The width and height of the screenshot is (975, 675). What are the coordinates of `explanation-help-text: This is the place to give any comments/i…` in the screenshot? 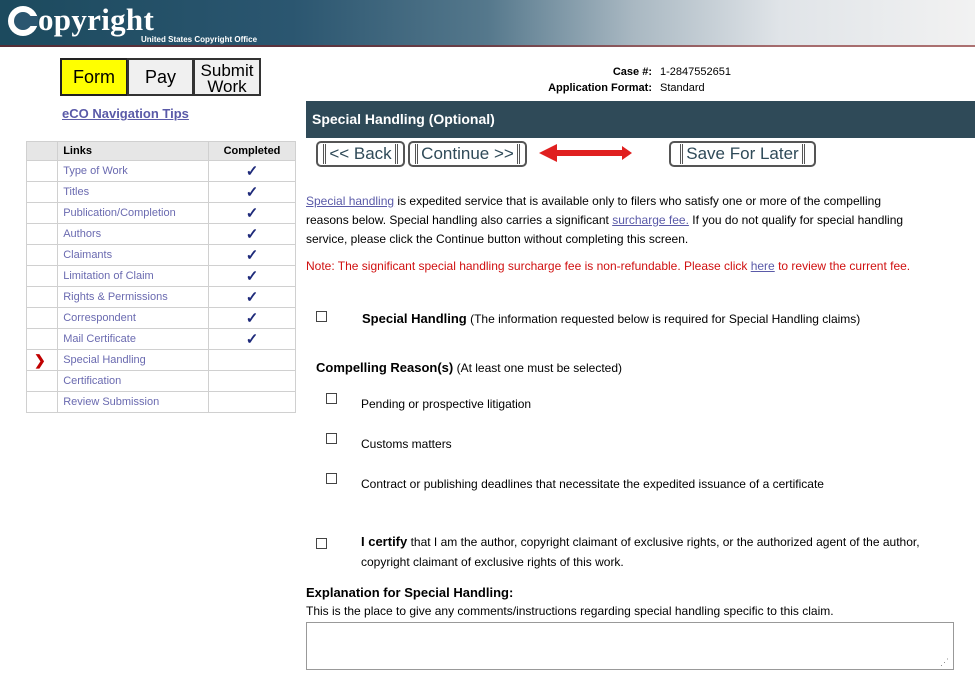 It's located at (570, 611).